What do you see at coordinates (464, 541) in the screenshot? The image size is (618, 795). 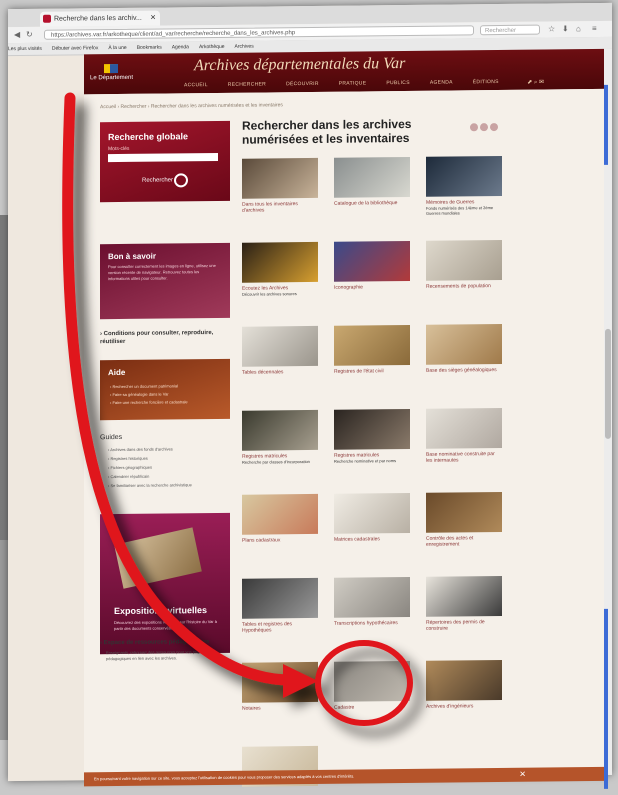 I see `tile-caption: Contrôle des actes et enregistrement` at bounding box center [464, 541].